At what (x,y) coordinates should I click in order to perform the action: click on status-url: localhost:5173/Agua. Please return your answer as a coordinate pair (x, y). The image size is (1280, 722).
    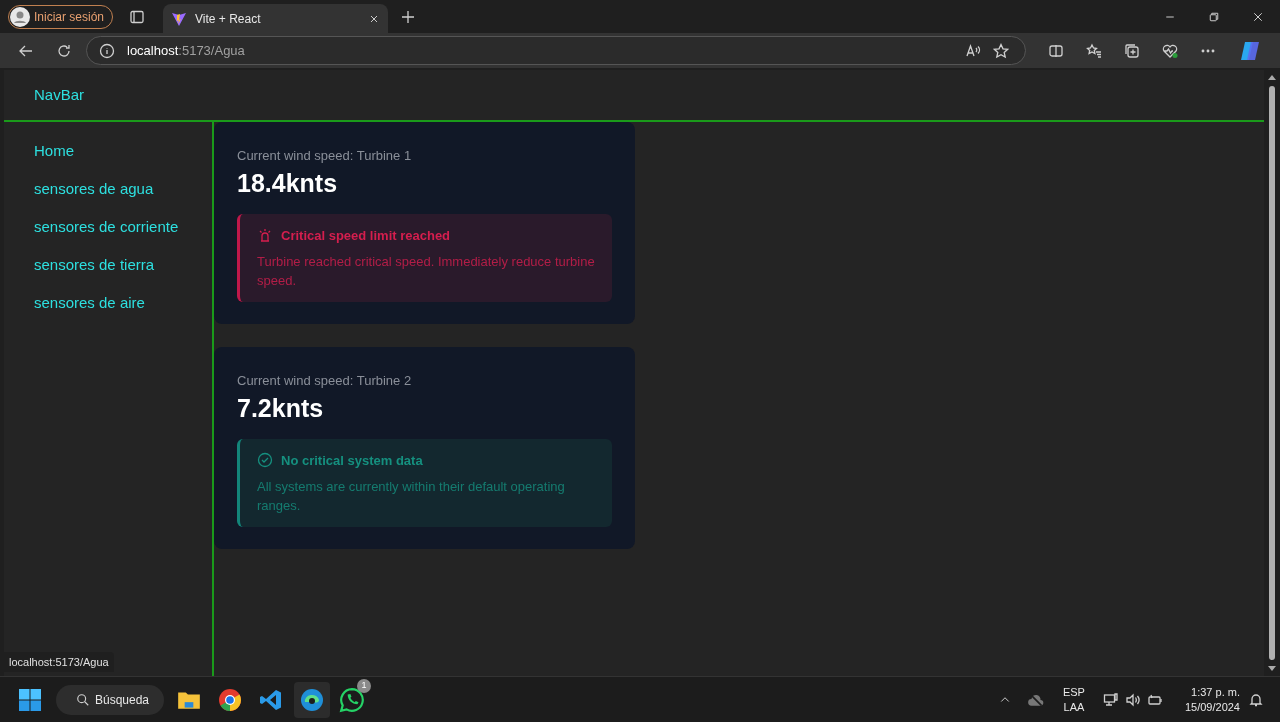
    Looking at the image, I should click on (59, 661).